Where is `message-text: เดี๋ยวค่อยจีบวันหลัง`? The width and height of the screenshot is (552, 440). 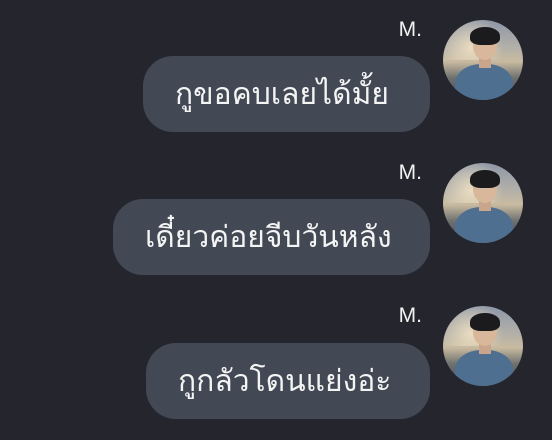 message-text: เดี๋ยวค่อยจีบวันหลัง is located at coordinates (268, 237).